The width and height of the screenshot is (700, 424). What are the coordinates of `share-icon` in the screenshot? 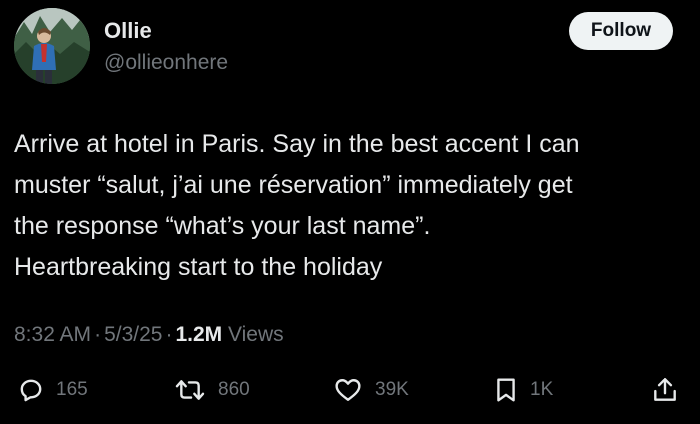 It's located at (665, 389).